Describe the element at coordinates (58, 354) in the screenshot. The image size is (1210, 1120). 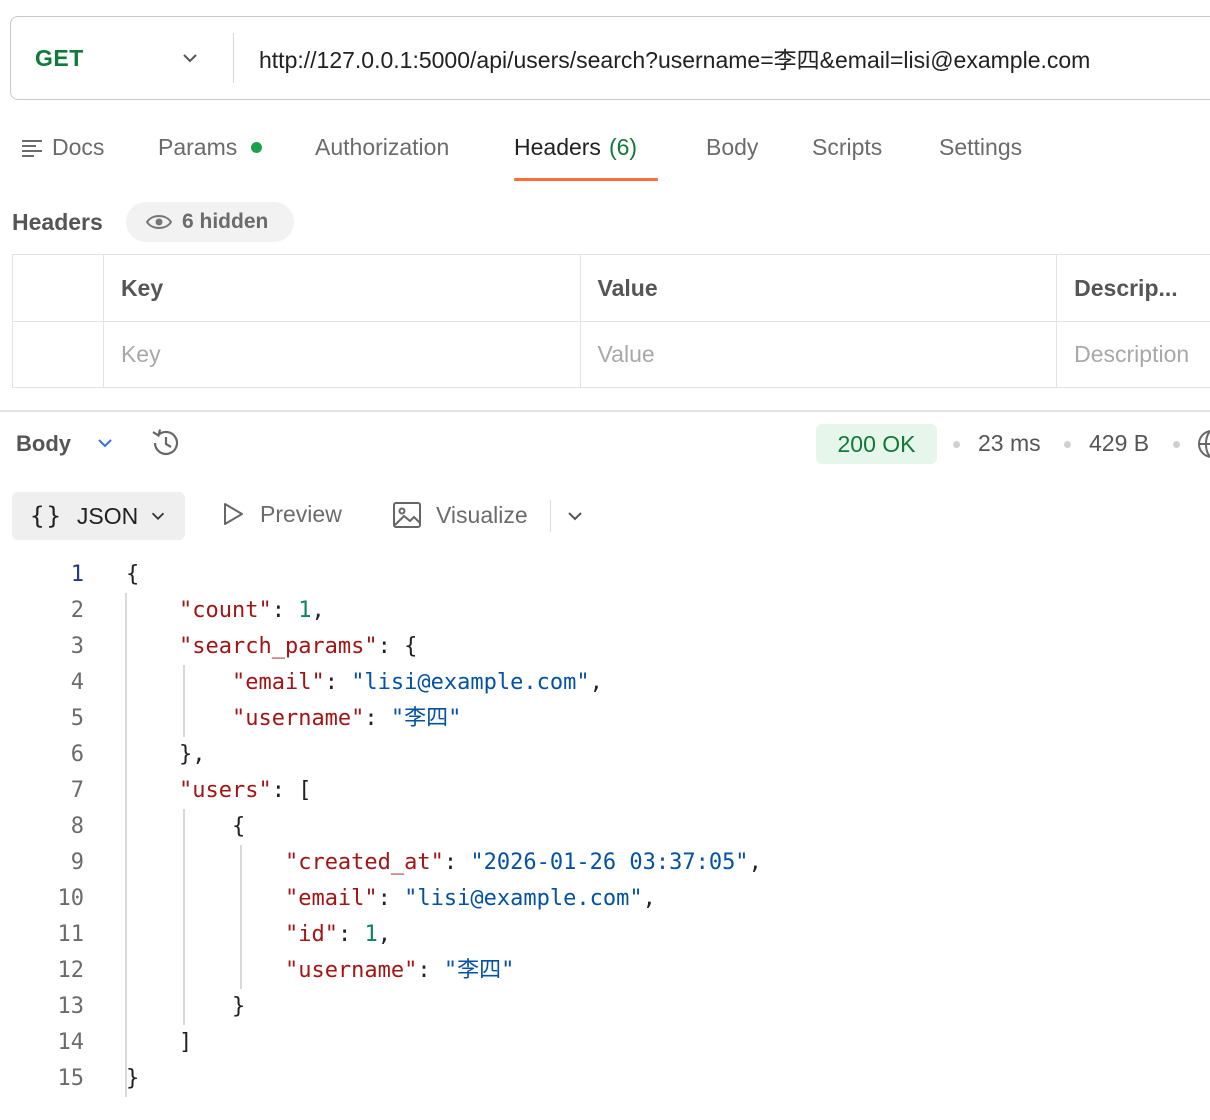
I see `row-checkbox-cell` at that location.